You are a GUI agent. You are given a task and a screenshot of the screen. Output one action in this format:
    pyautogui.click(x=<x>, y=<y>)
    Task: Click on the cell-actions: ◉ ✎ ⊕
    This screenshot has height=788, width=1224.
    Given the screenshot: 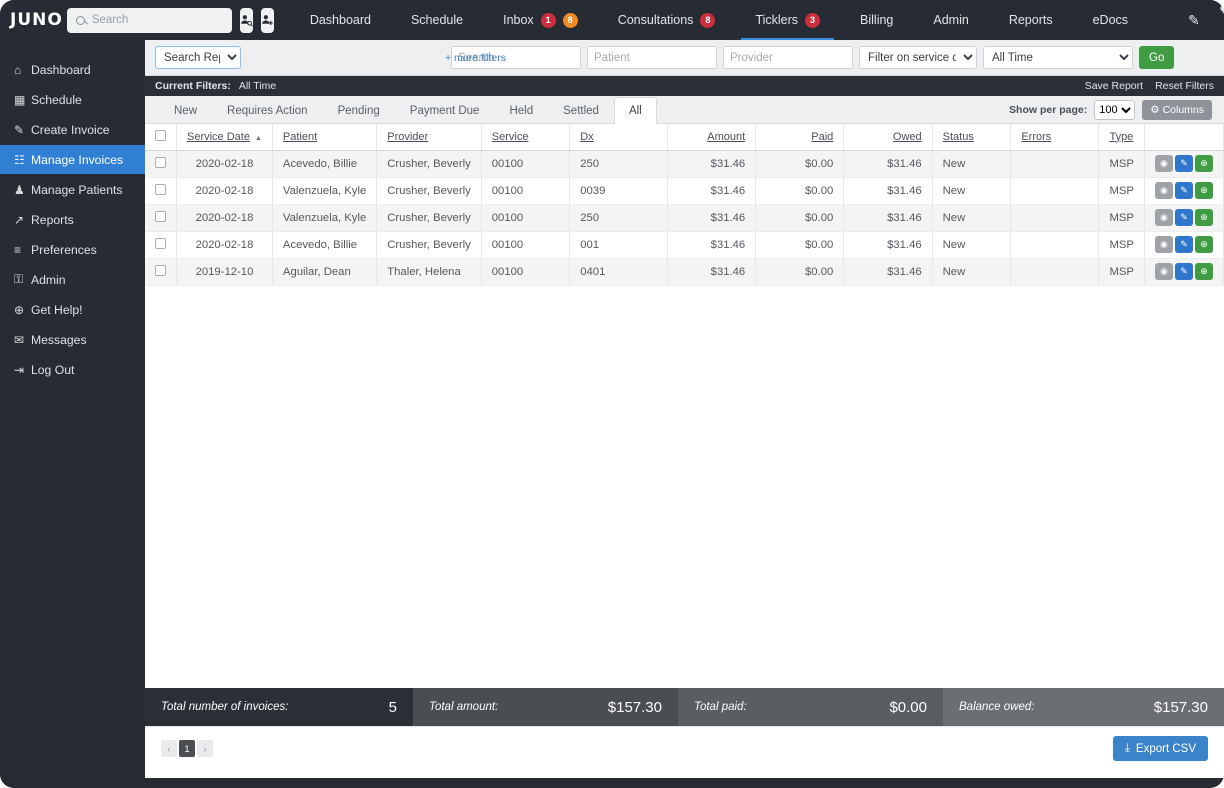 What is the action you would take?
    pyautogui.click(x=1184, y=218)
    